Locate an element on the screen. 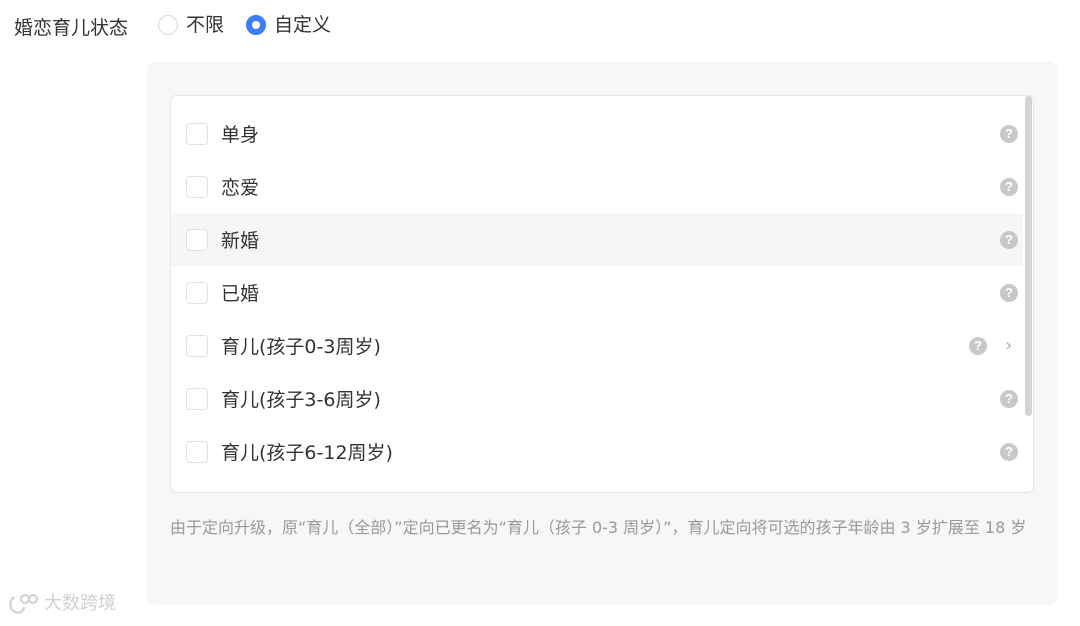 The image size is (1080, 626). list-item-label: 育儿(孩子3-6周岁) is located at coordinates (301, 400).